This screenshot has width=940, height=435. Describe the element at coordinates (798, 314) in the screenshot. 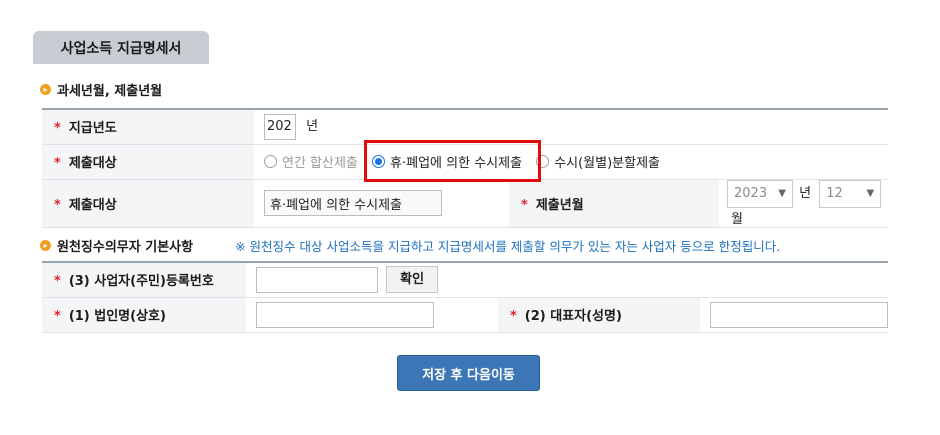

I see `rep-name-input` at that location.